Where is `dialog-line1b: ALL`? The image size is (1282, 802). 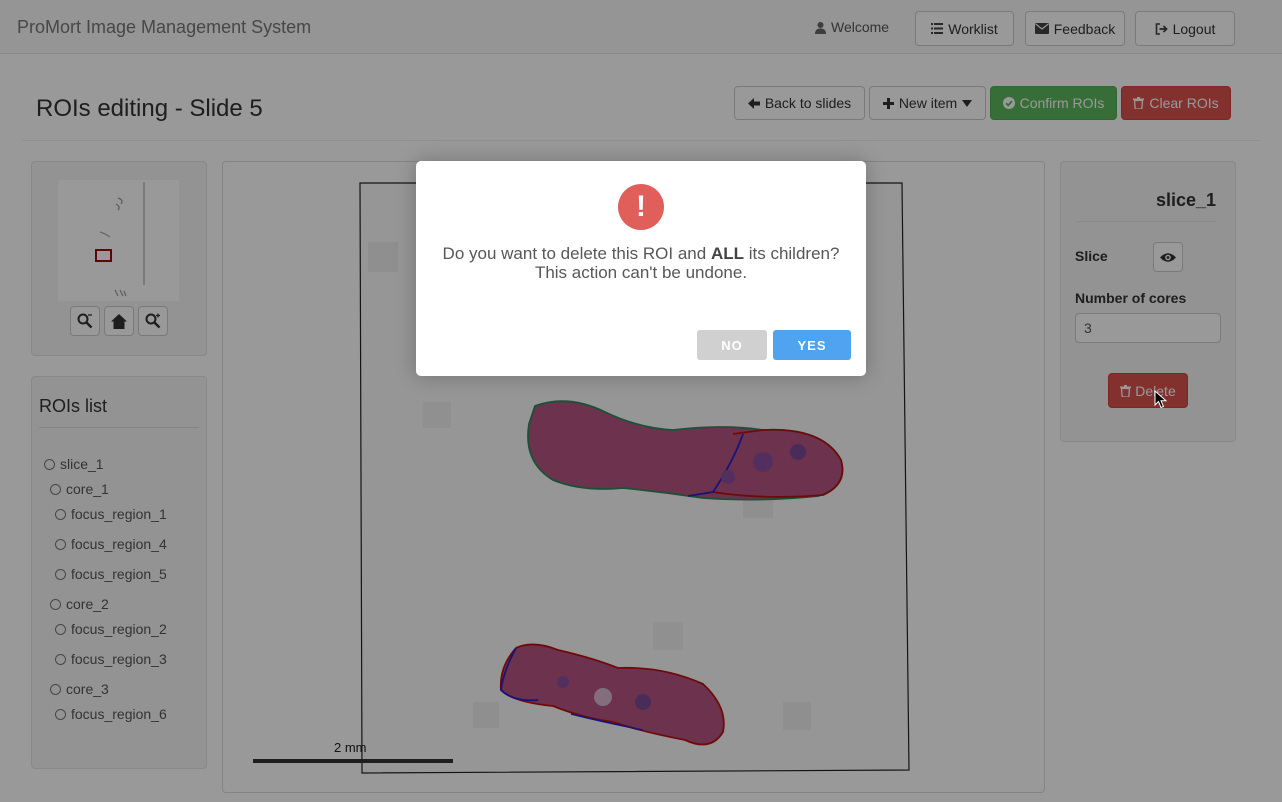
dialog-line1b: ALL is located at coordinates (727, 253).